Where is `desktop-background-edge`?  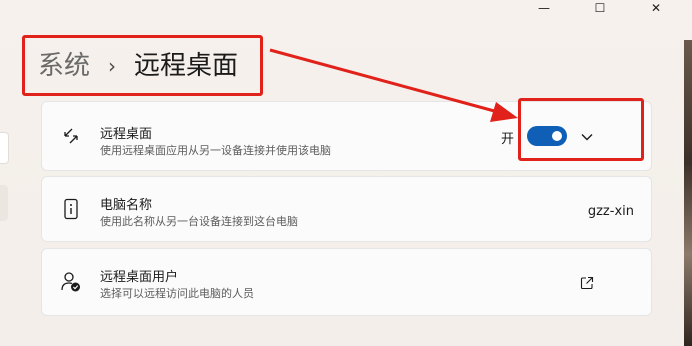 desktop-background-edge is located at coordinates (688, 193).